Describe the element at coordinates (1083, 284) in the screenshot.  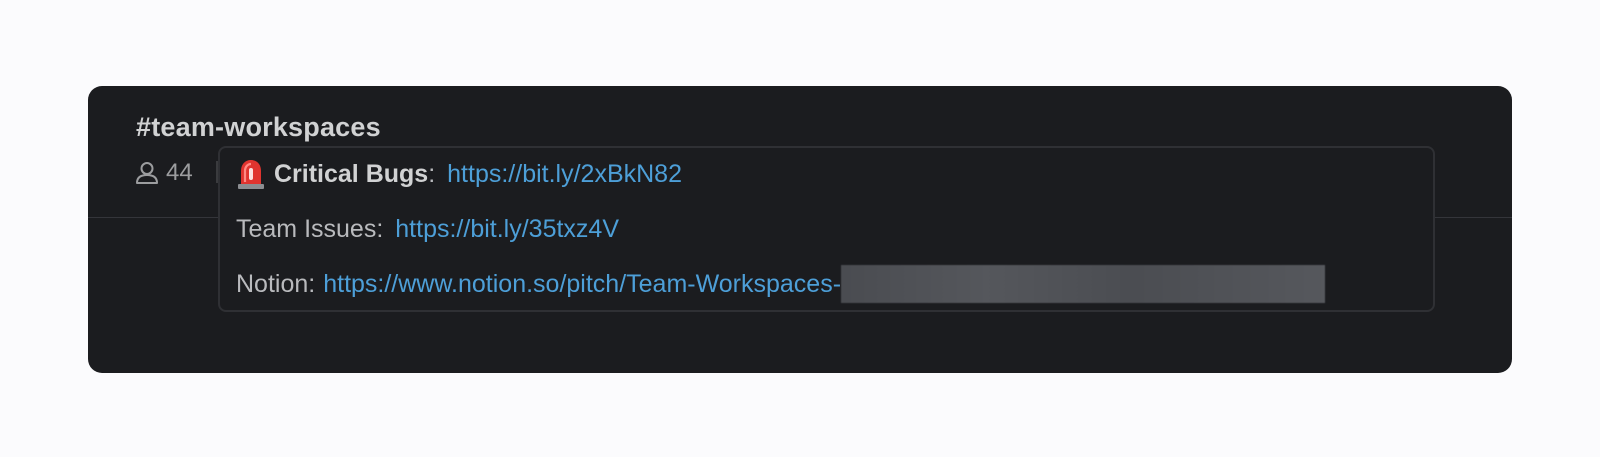
I see `redacted-link-segment` at that location.